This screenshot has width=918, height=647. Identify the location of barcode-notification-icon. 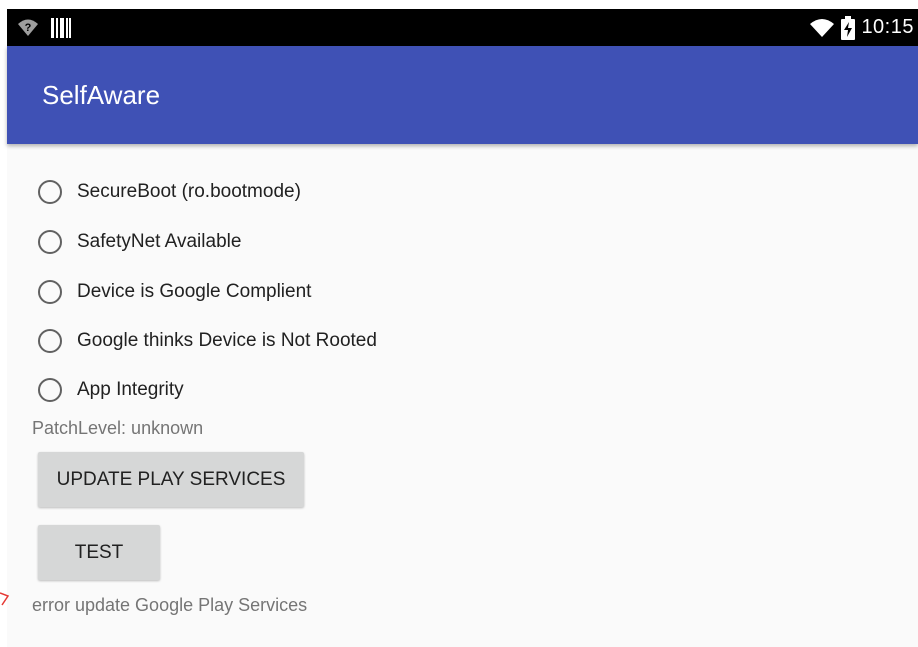
(61, 27).